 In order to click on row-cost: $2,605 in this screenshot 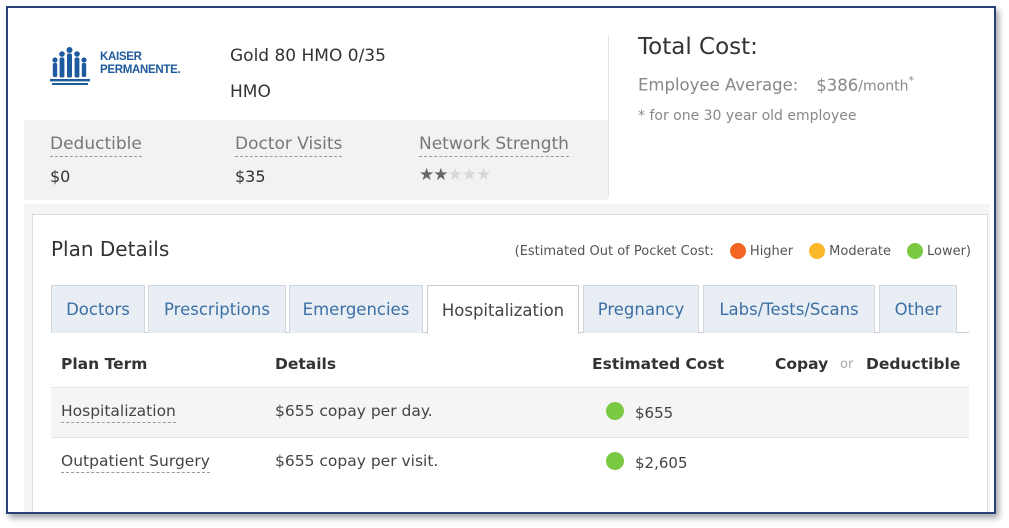, I will do `click(661, 463)`.